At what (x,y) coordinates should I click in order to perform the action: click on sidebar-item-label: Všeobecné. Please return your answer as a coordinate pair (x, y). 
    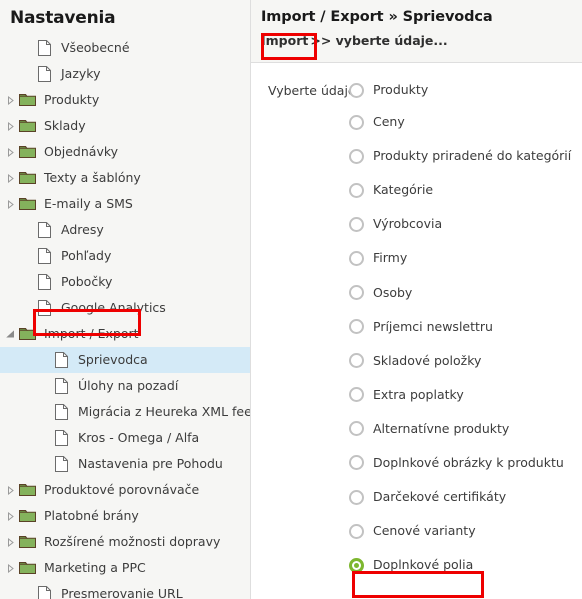
    Looking at the image, I should click on (95, 47).